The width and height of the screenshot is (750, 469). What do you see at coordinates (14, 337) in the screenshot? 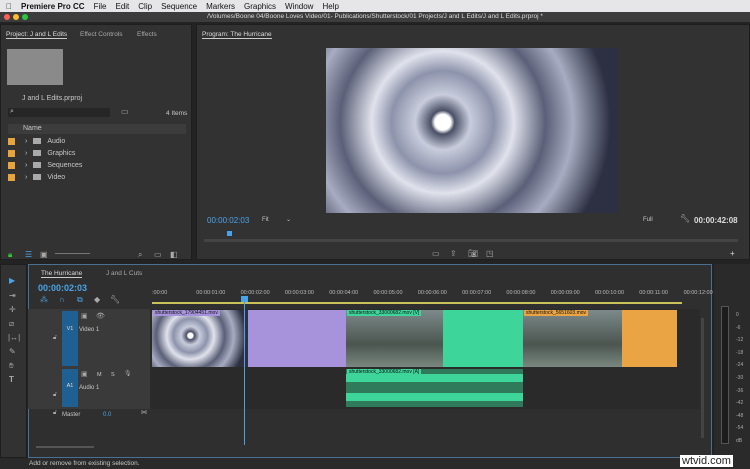
I see `slip-icon: |↔|` at bounding box center [14, 337].